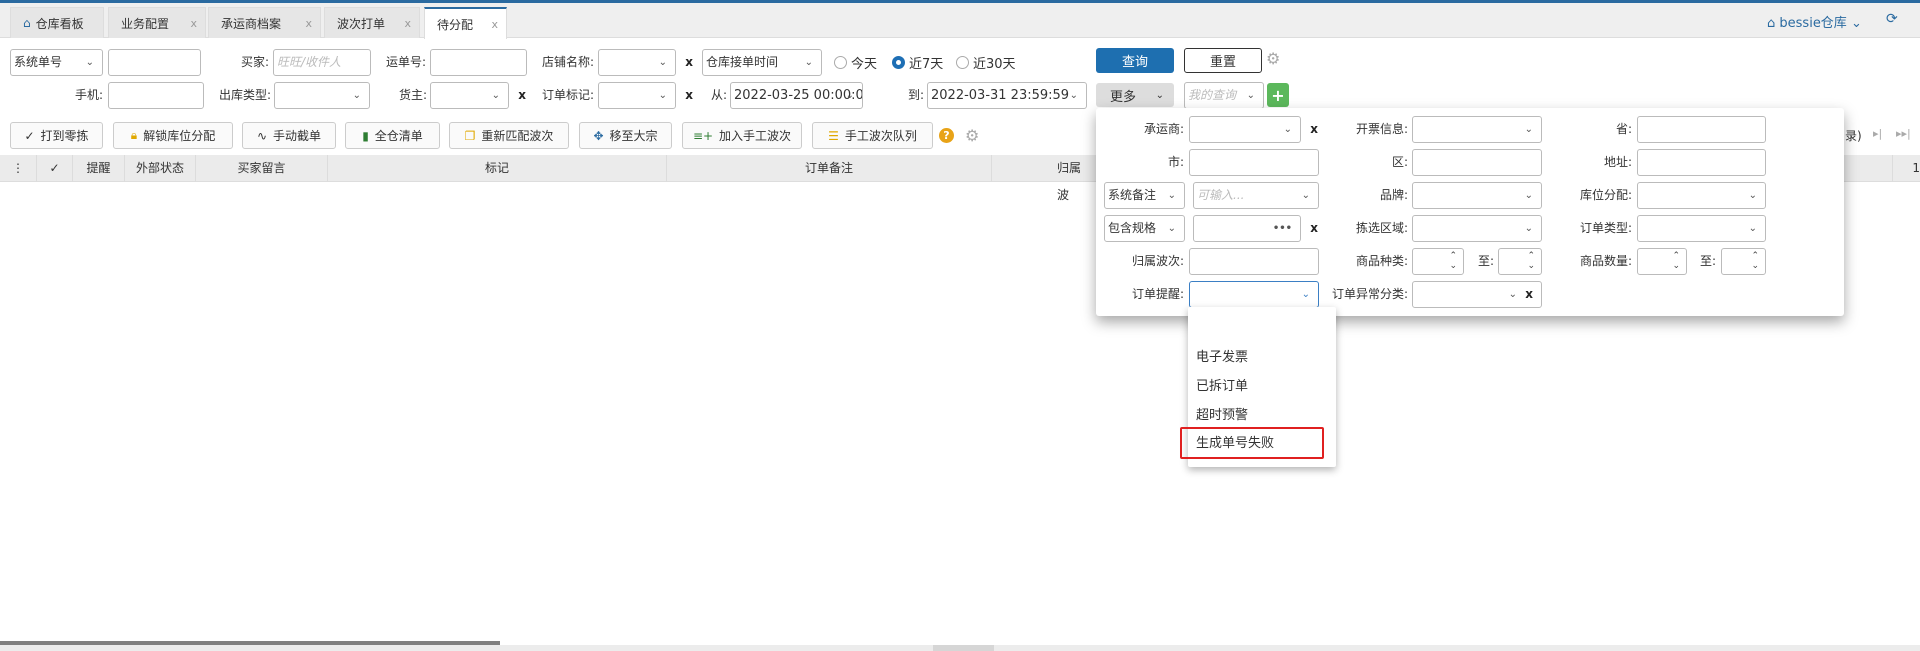 The width and height of the screenshot is (1920, 651). What do you see at coordinates (99, 168) in the screenshot?
I see `column-reminder: 提醒` at bounding box center [99, 168].